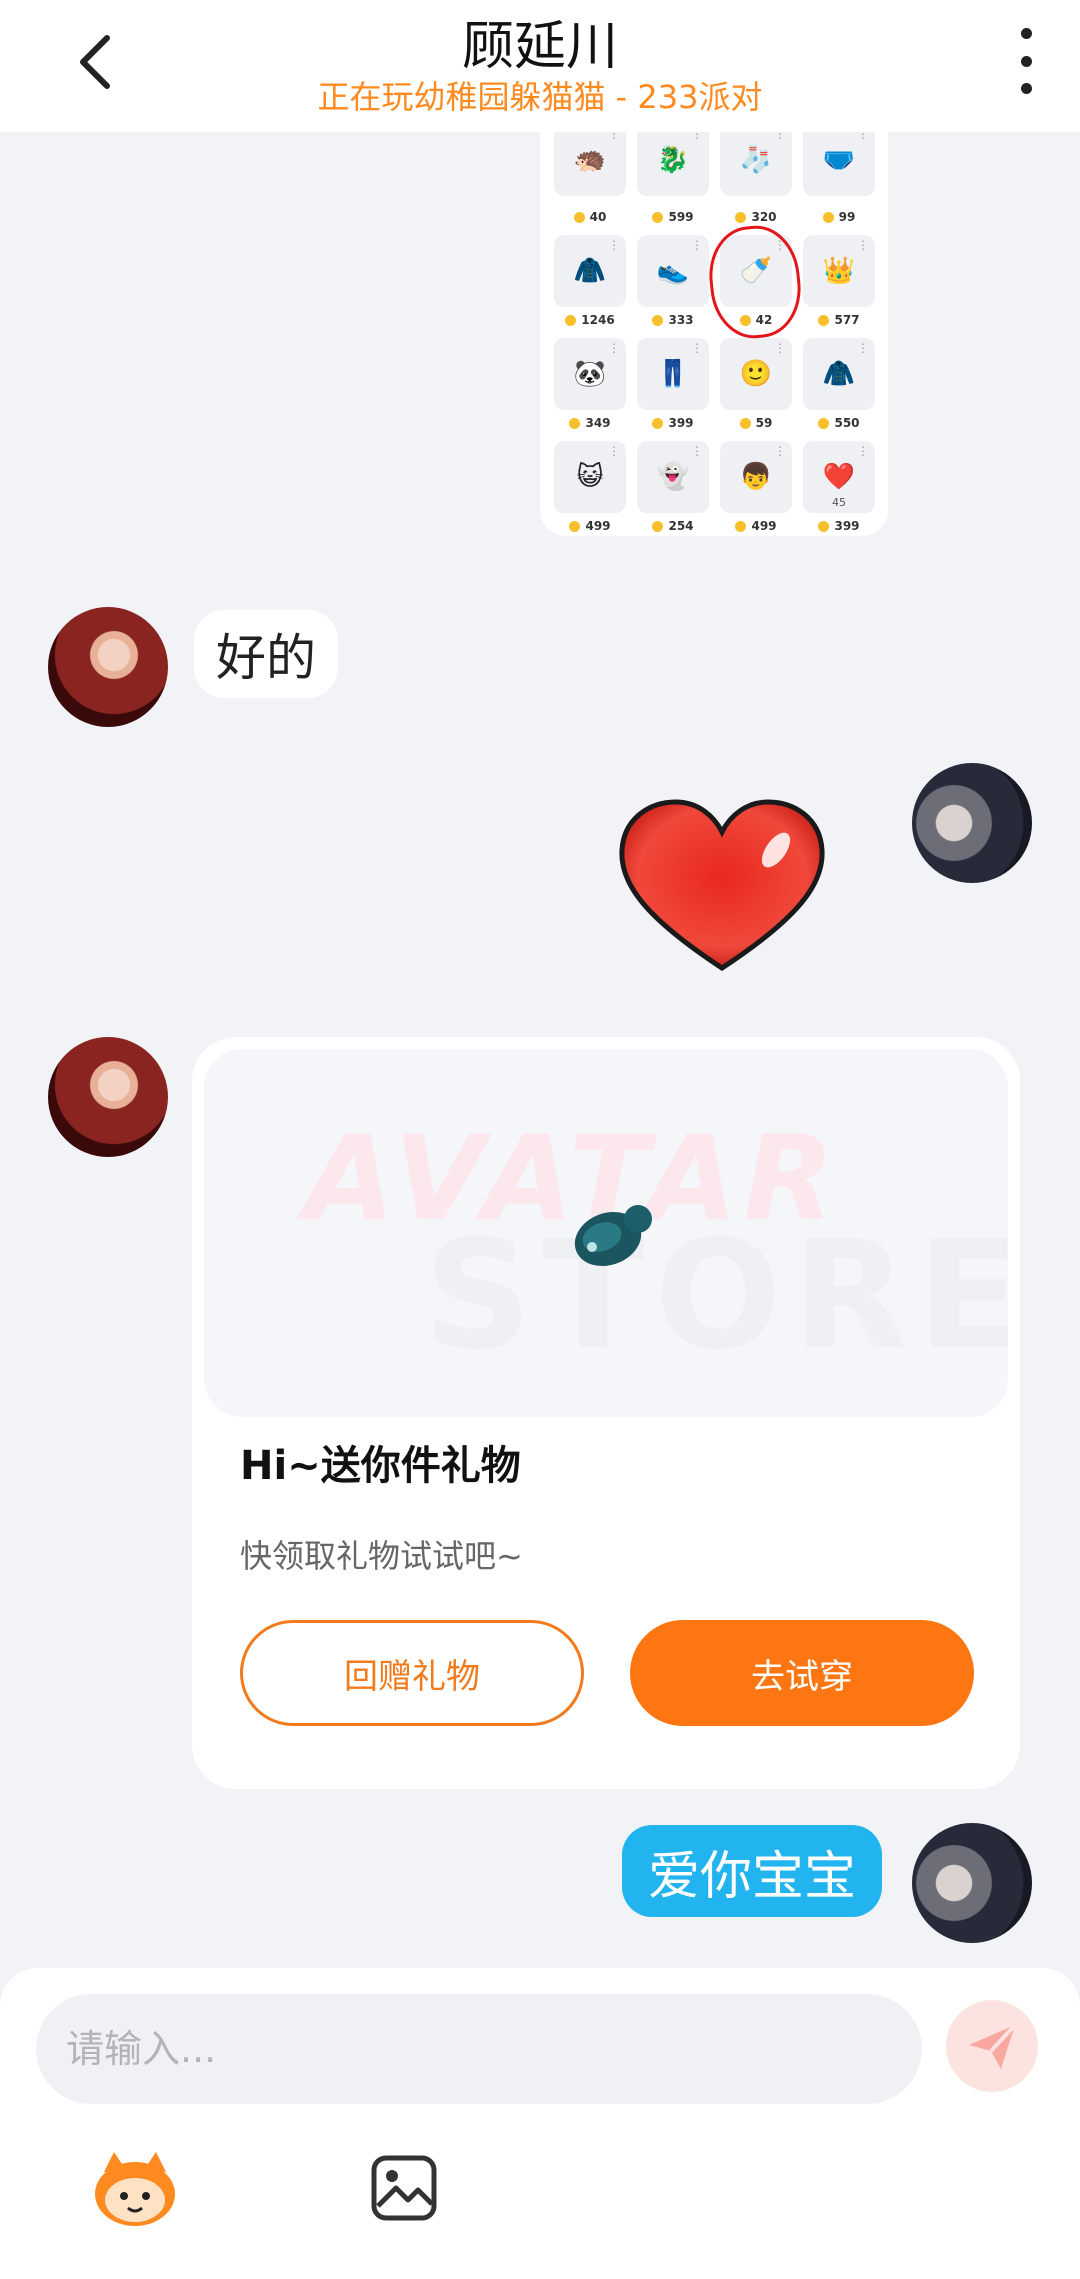 This screenshot has height=2279, width=1080. I want to click on store-item: ❤️ ⋮ 45 399, so click(839, 488).